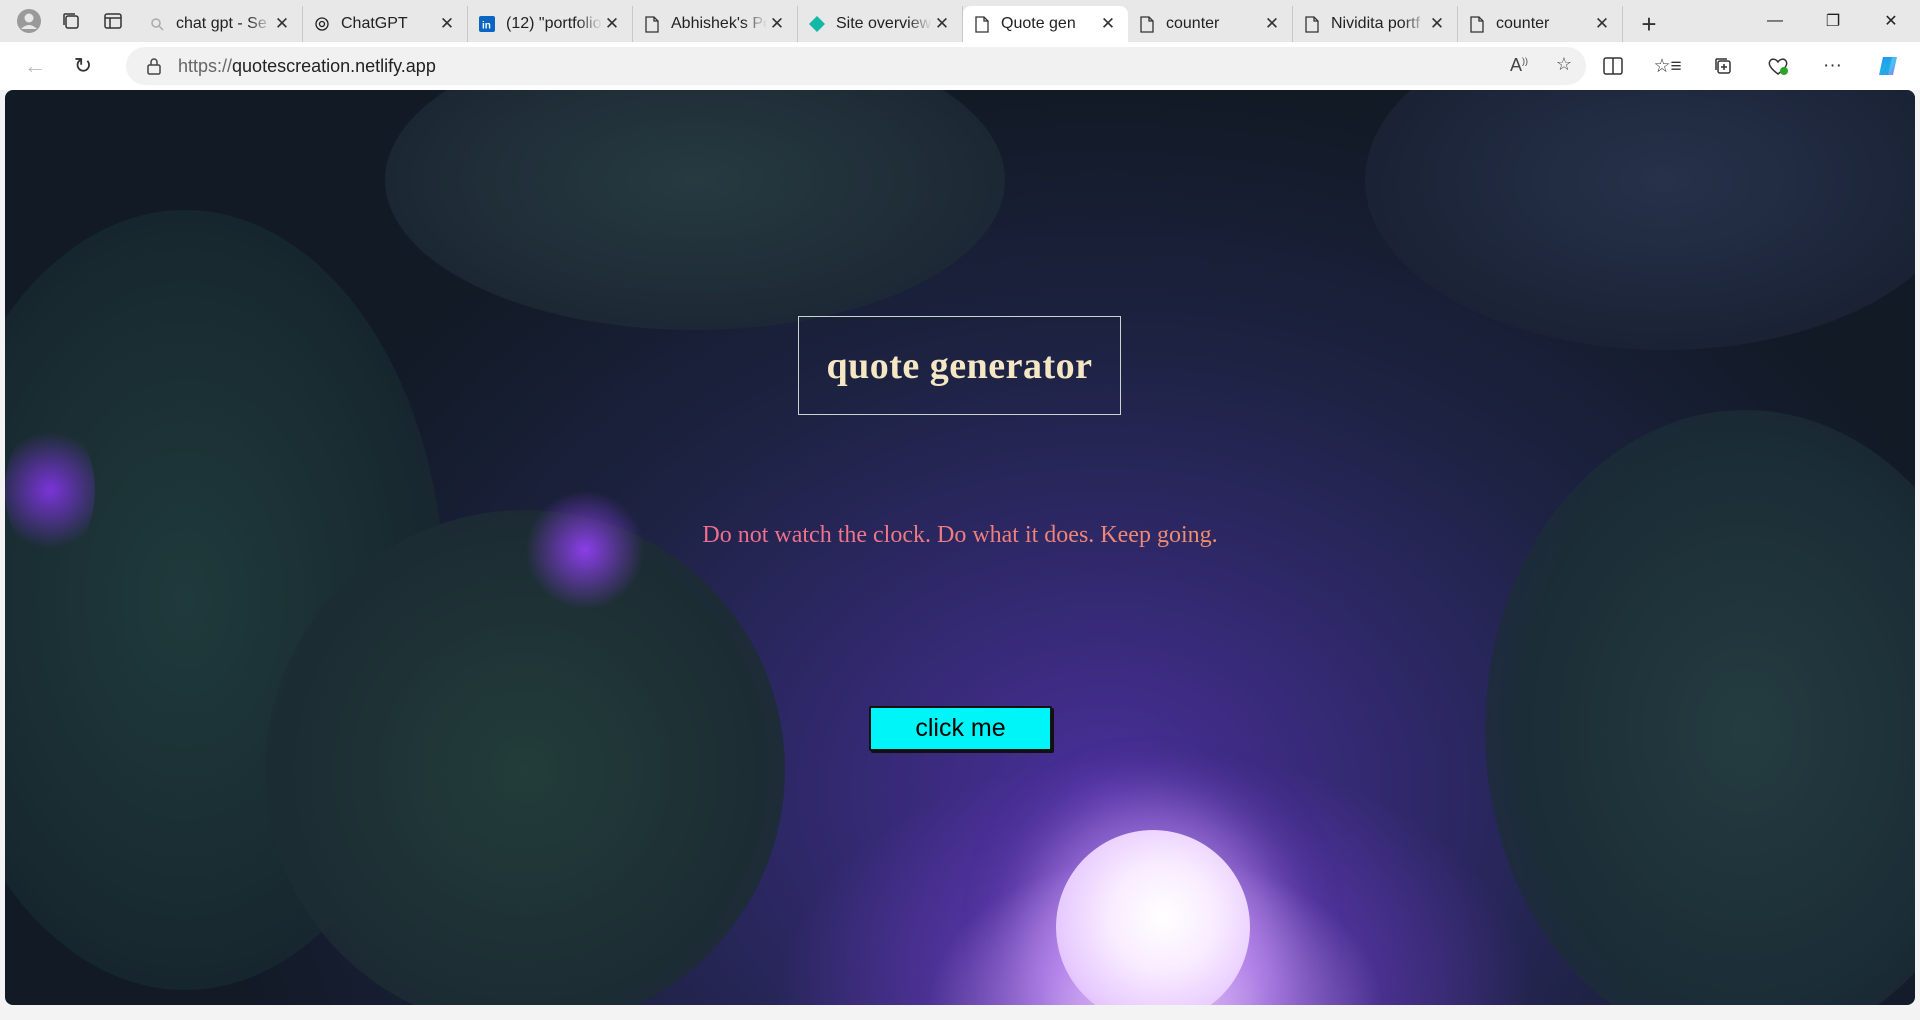  What do you see at coordinates (1887, 66) in the screenshot?
I see `copilot-icon` at bounding box center [1887, 66].